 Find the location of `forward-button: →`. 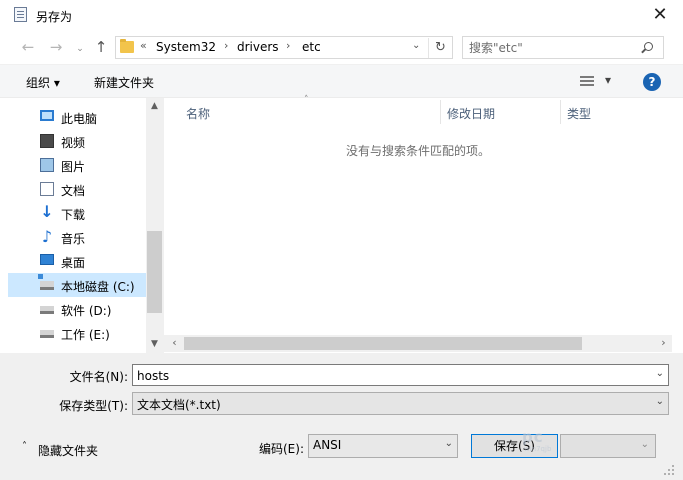

forward-button: → is located at coordinates (56, 48).